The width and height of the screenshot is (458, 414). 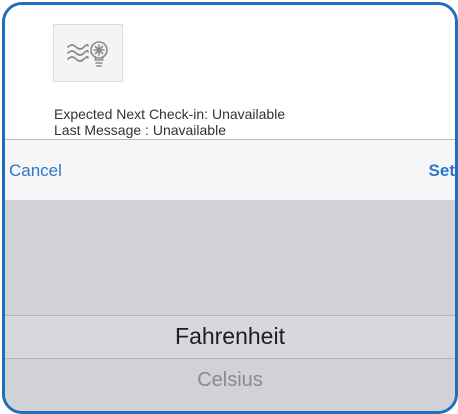 I want to click on wind-lightbulb-icon, so click(x=87, y=54).